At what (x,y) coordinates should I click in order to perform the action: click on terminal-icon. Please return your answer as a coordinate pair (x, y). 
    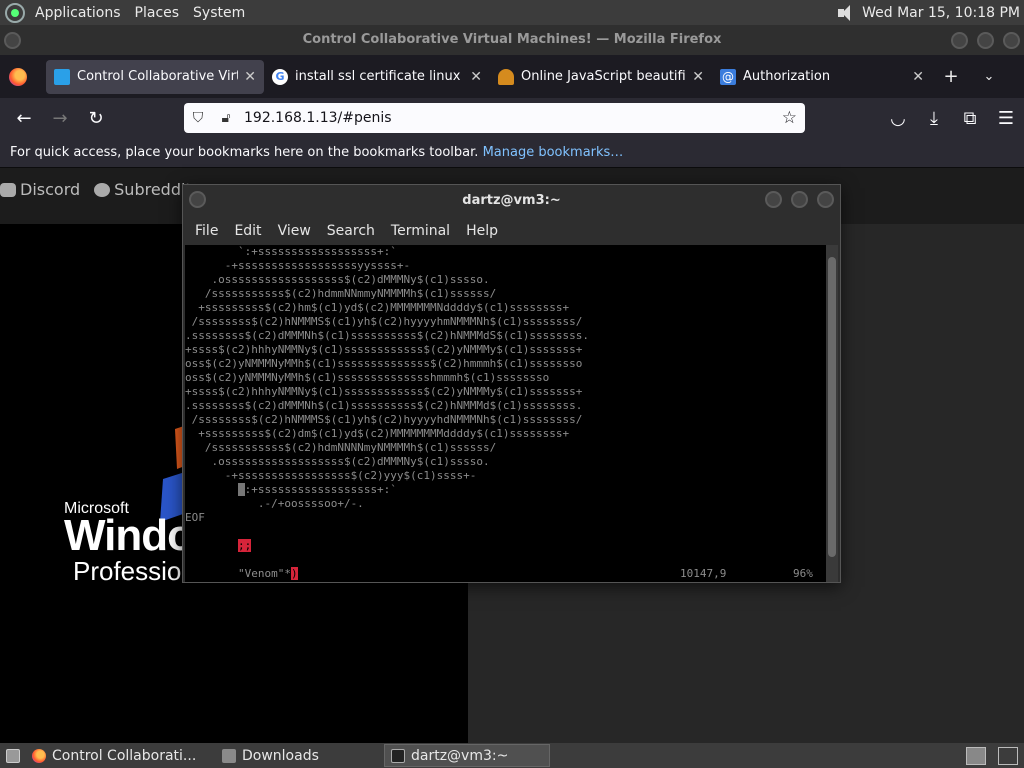
    Looking at the image, I should click on (398, 755).